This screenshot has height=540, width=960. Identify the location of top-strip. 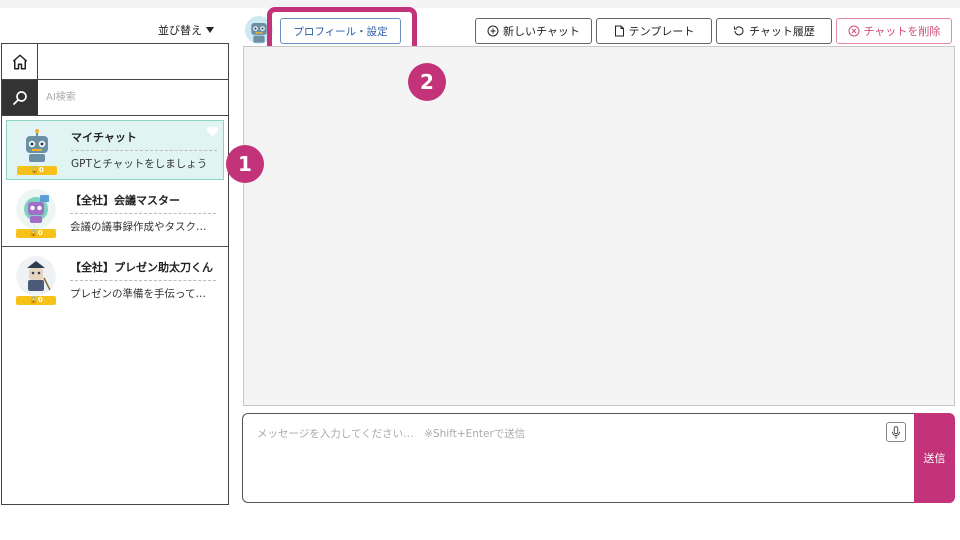
(480, 4).